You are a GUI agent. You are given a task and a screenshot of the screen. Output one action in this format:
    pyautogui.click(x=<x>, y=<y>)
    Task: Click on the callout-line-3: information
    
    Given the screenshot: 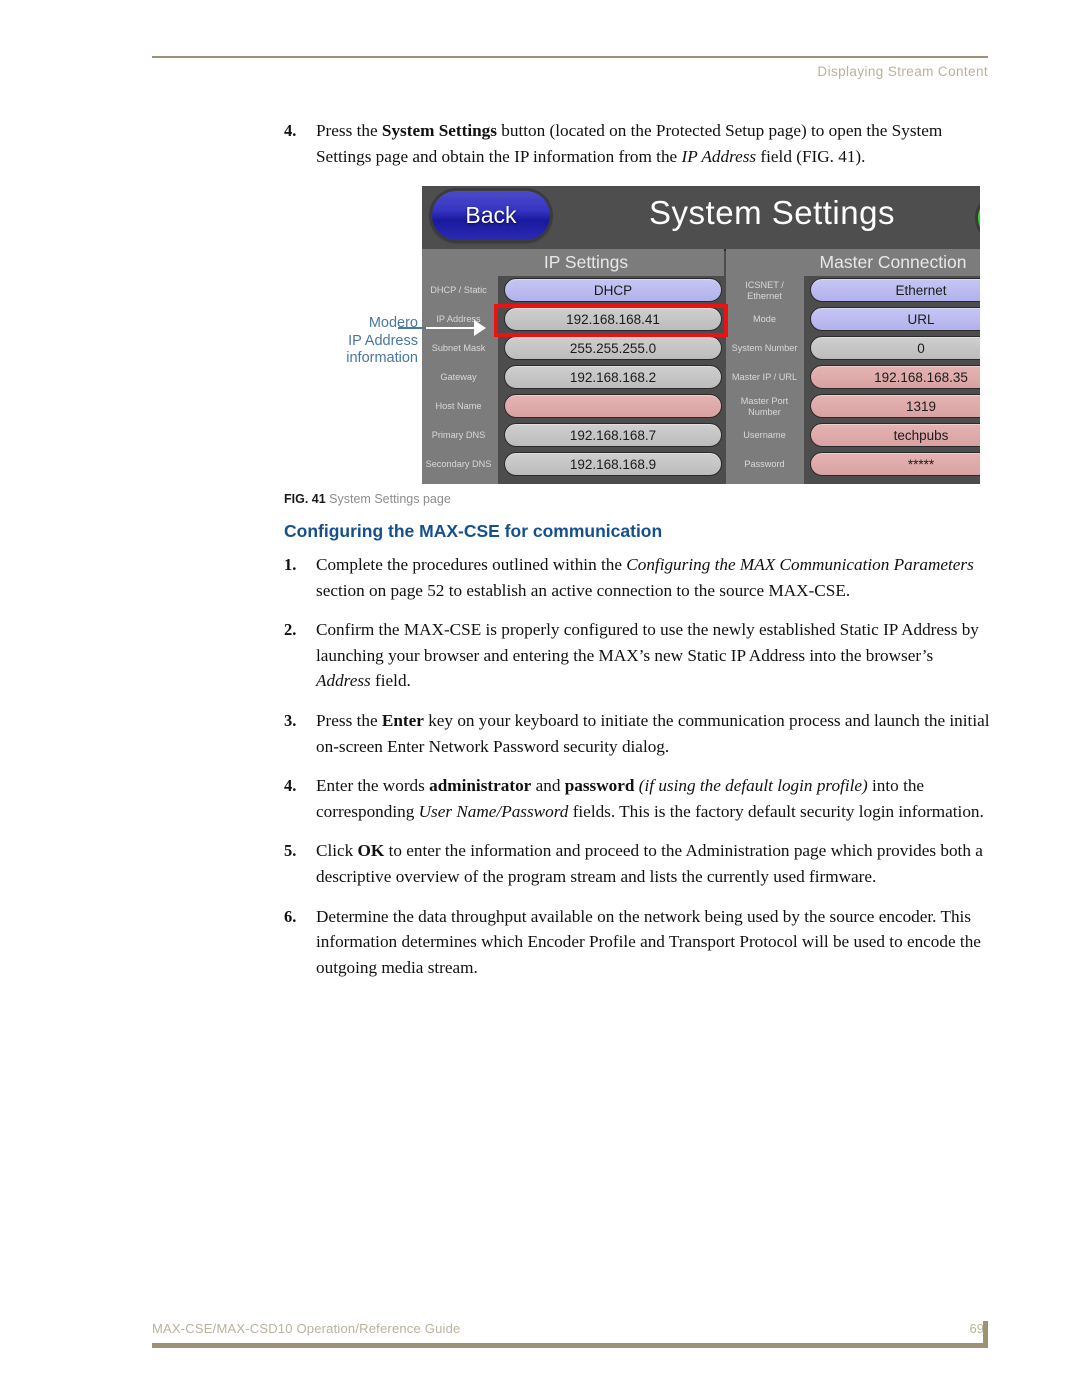 What is the action you would take?
    pyautogui.click(x=382, y=358)
    